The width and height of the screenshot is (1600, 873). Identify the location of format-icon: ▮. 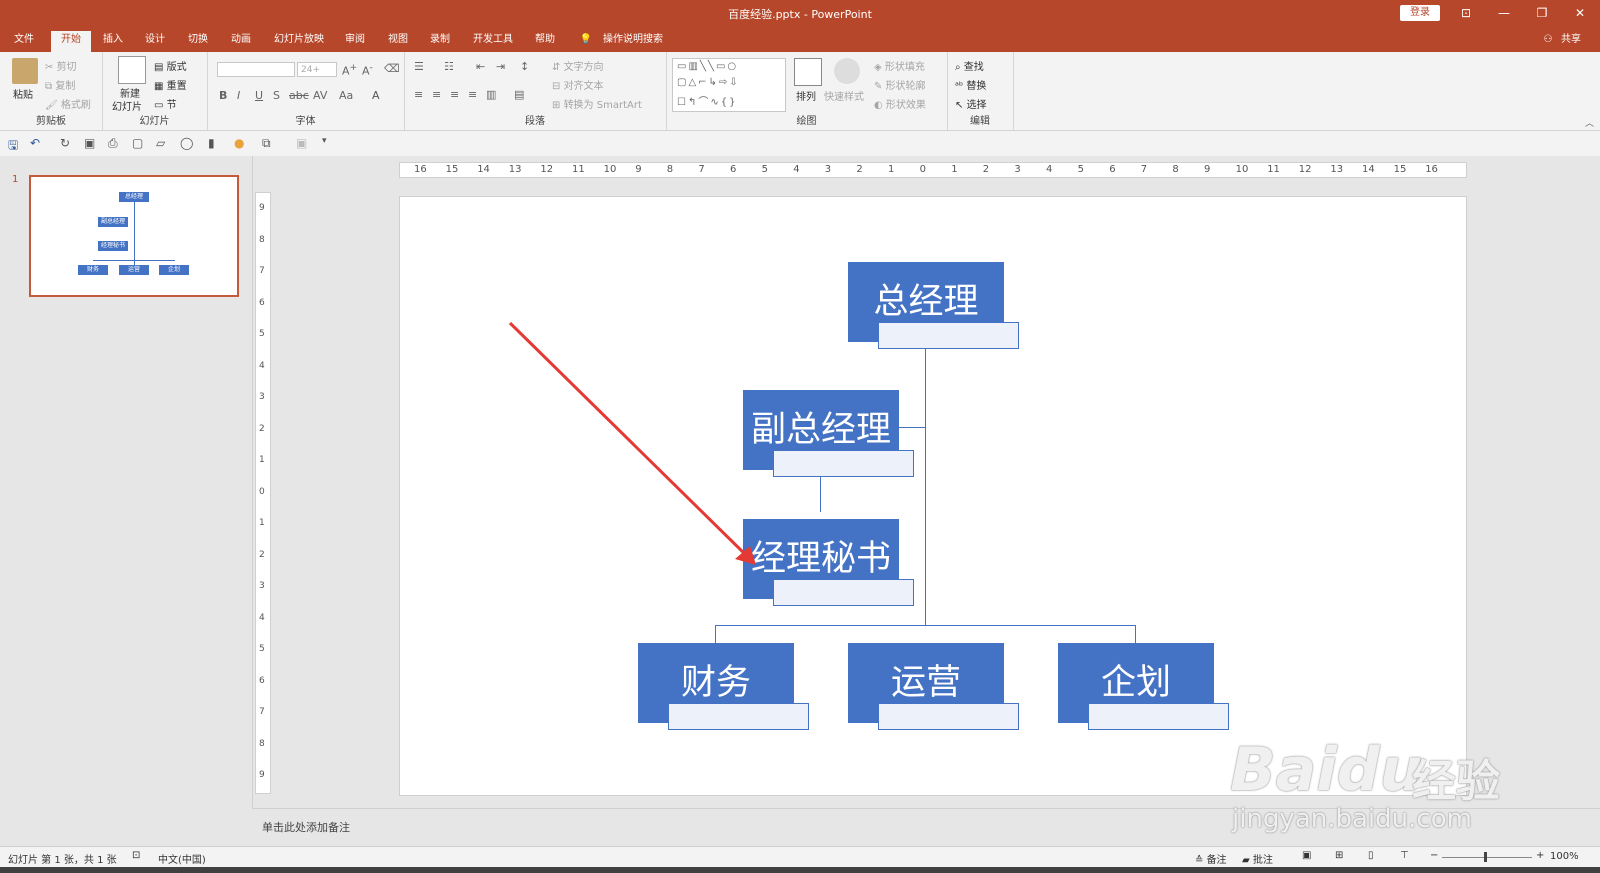
(211, 143).